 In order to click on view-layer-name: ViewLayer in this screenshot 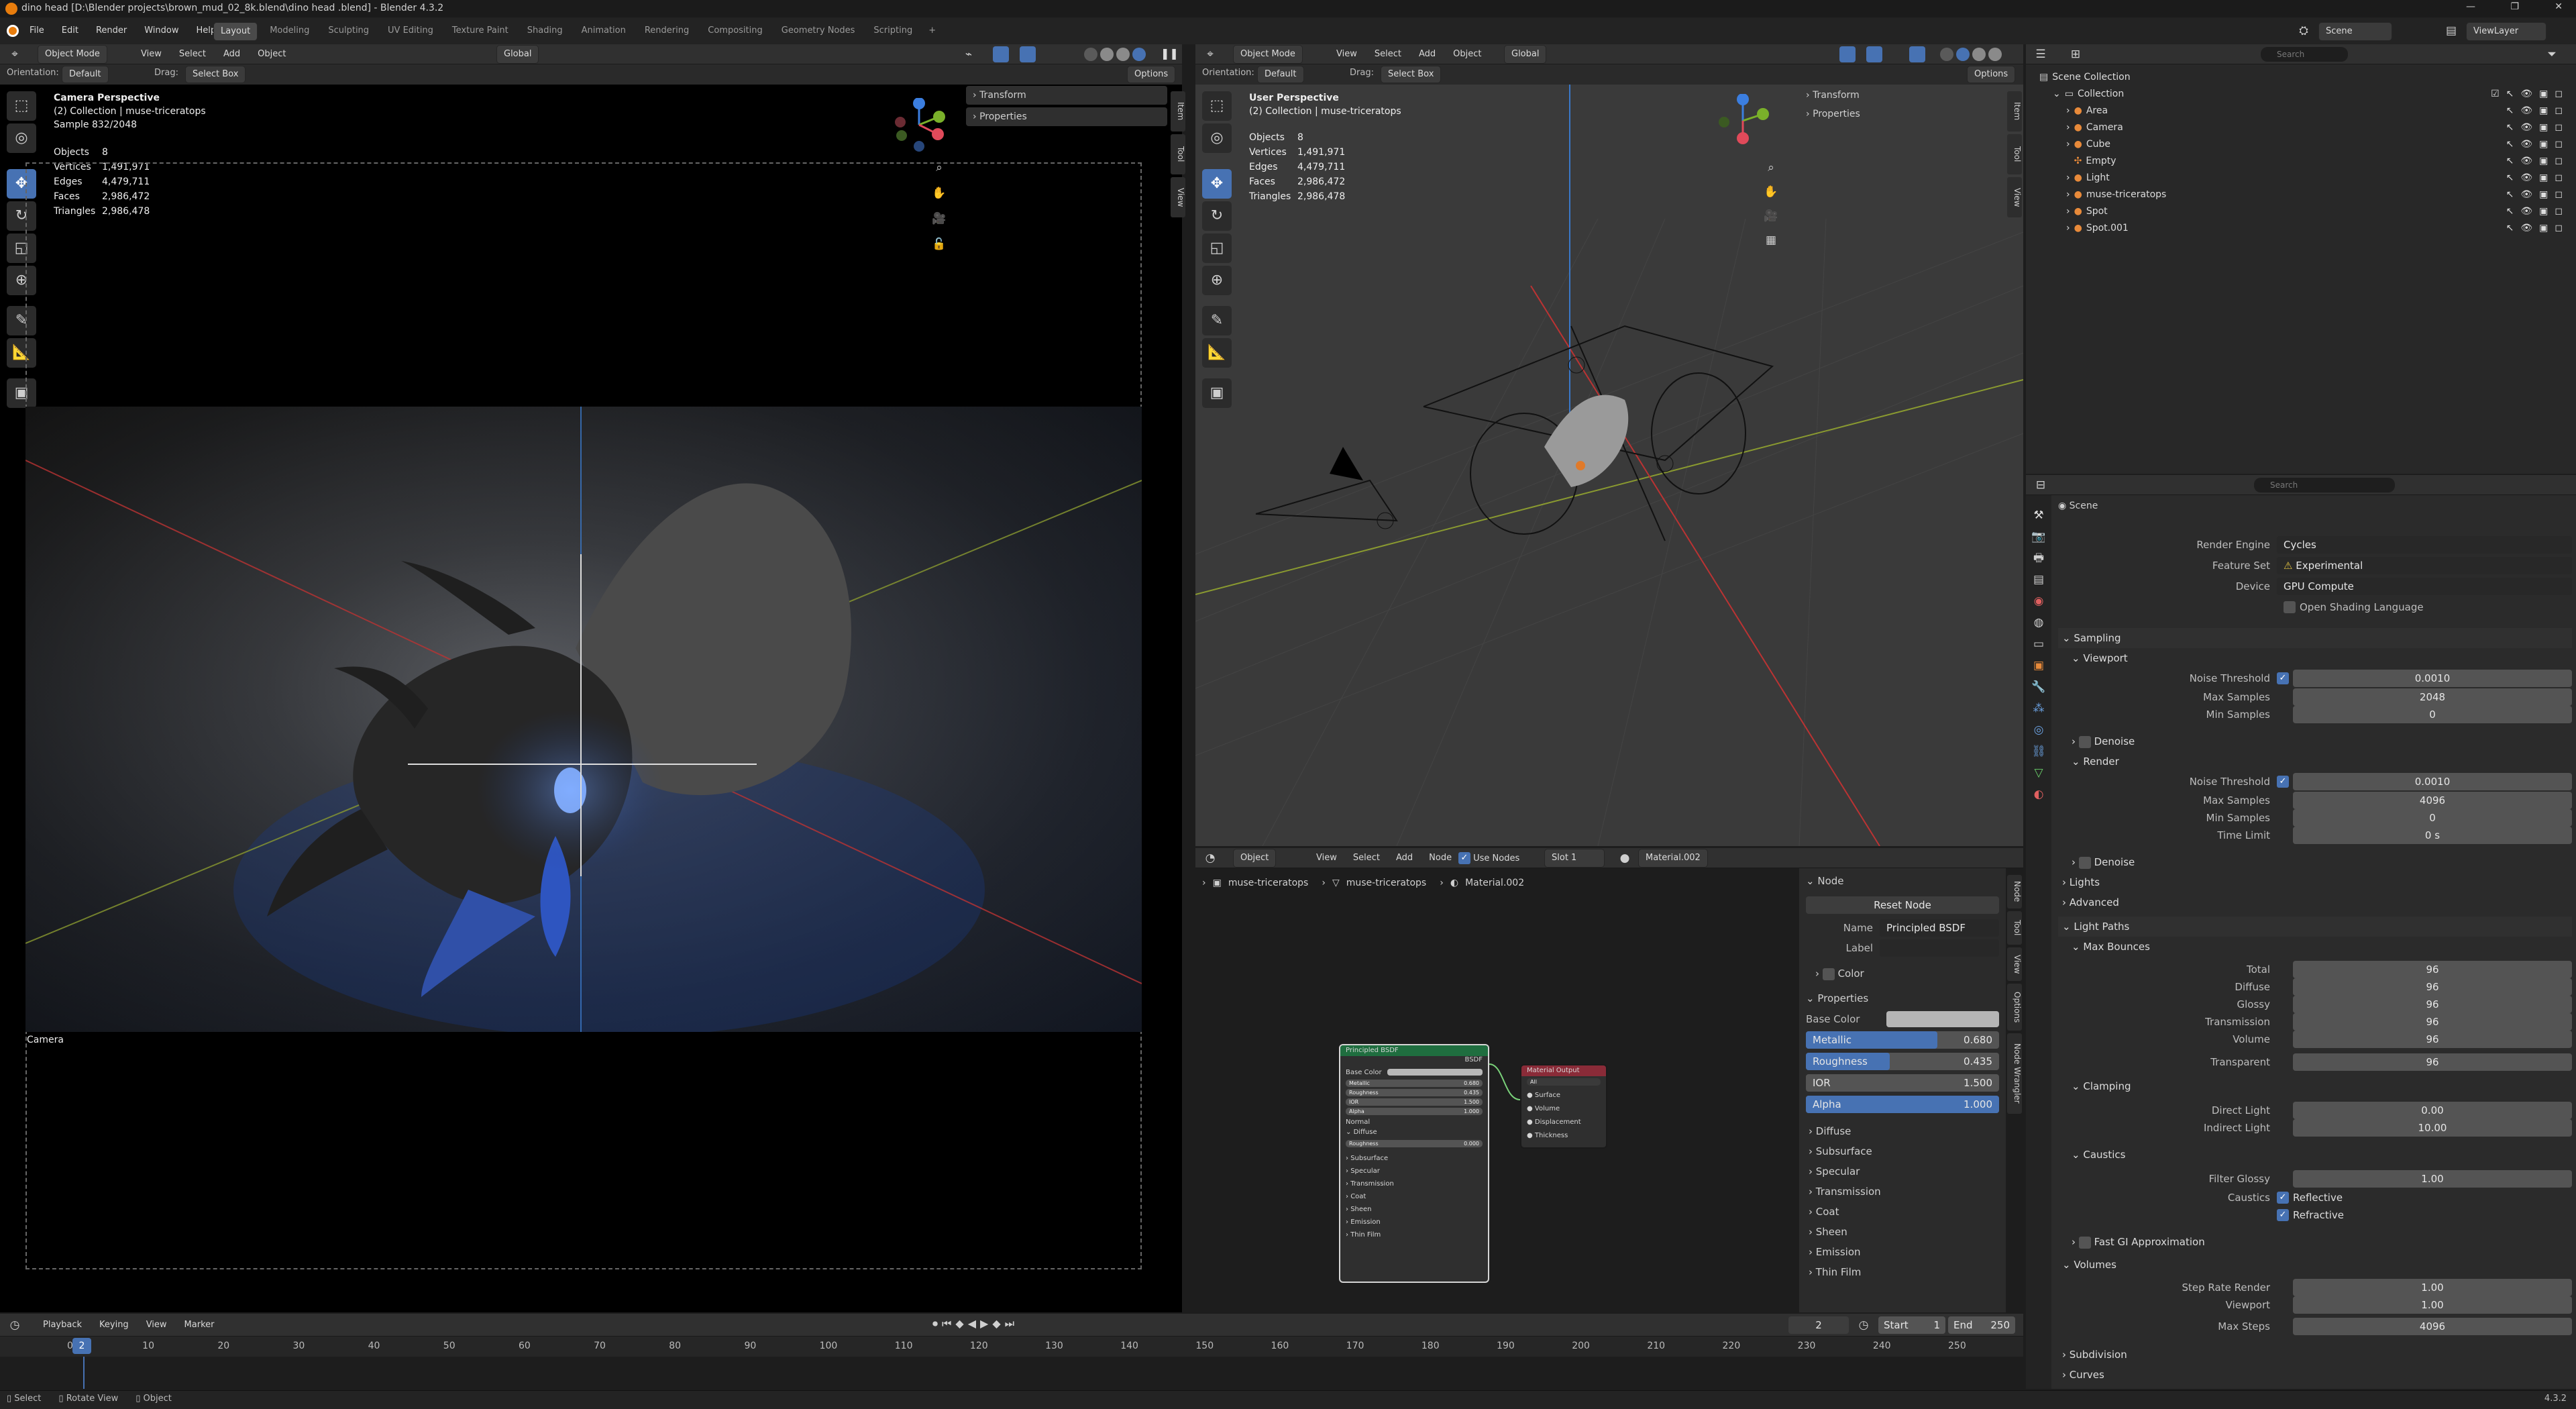, I will do `click(2506, 31)`.